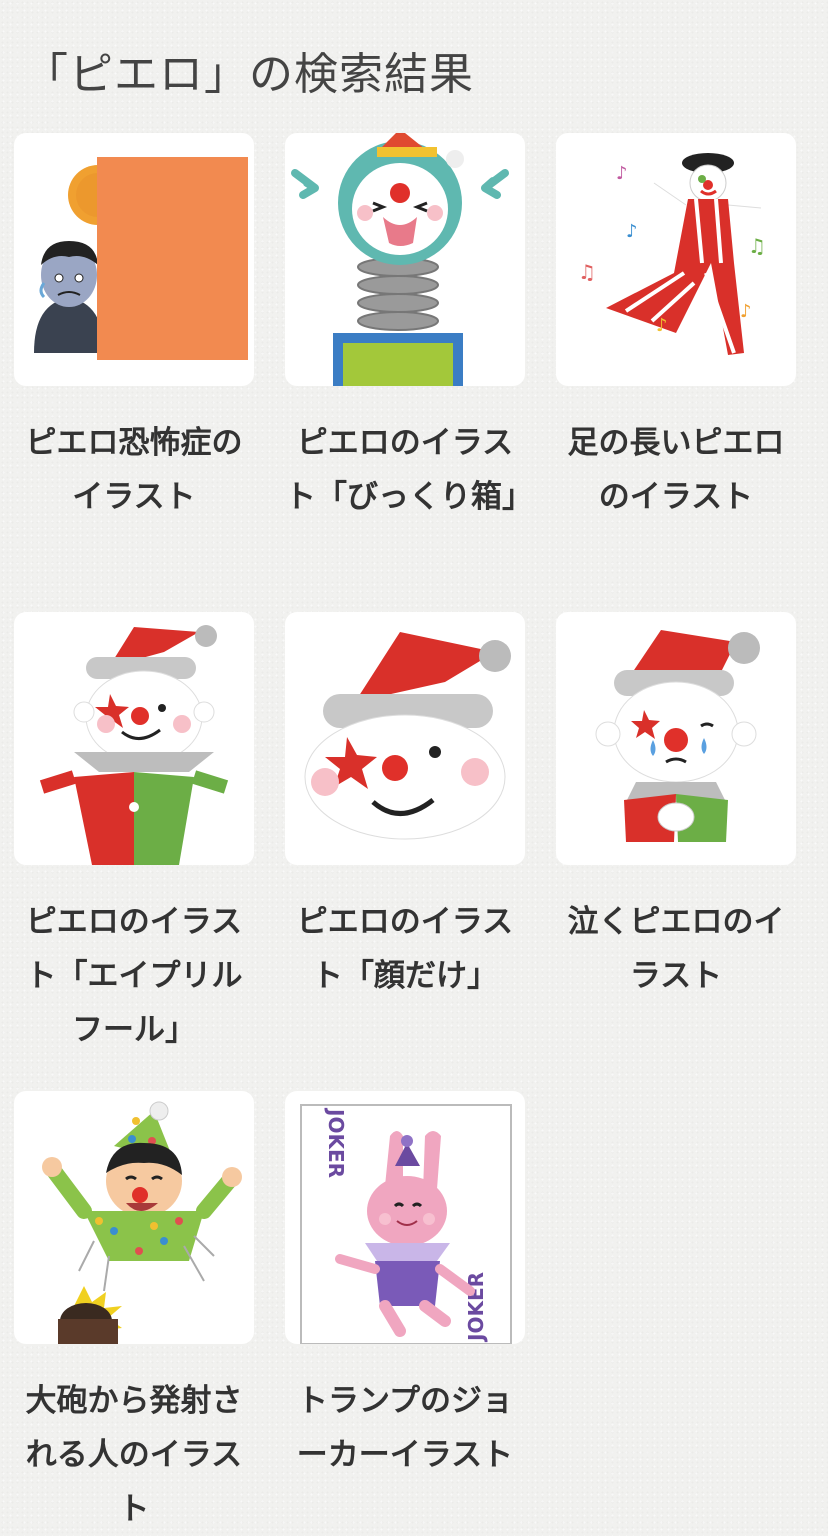 The image size is (828, 1536). I want to click on april-fool-clown-icon, so click(134, 745).